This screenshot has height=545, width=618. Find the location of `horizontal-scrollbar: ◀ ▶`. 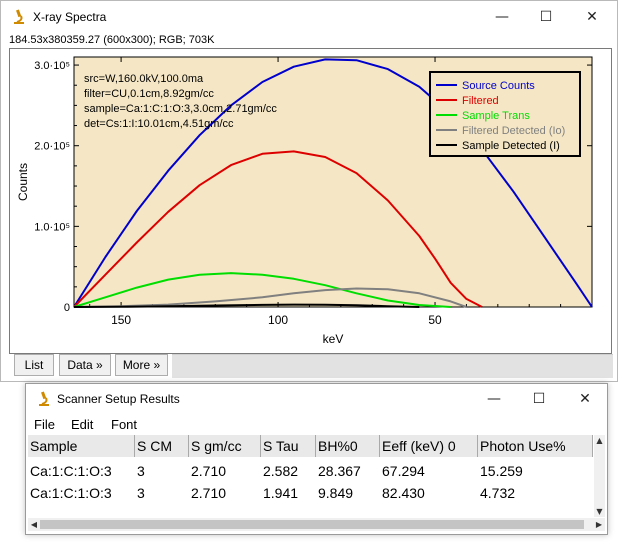

horizontal-scrollbar: ◀ ▶ is located at coordinates (316, 524).